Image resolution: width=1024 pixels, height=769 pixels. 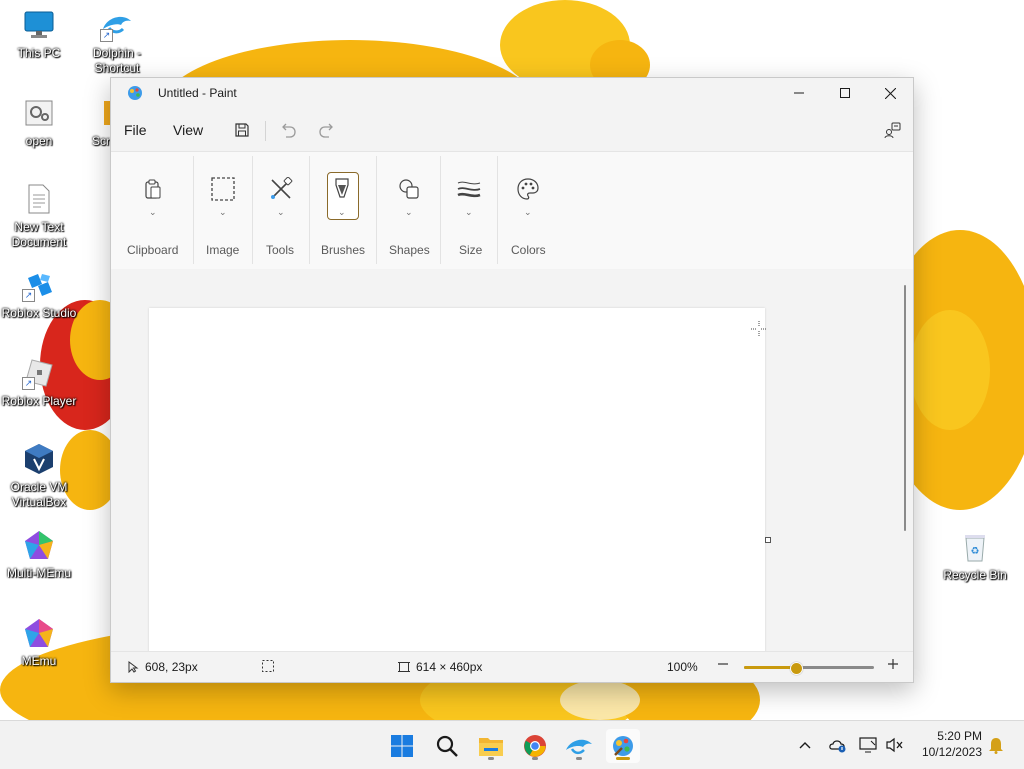 I want to click on ribbon-group-colors: ⌄ Colors, so click(x=528, y=210).